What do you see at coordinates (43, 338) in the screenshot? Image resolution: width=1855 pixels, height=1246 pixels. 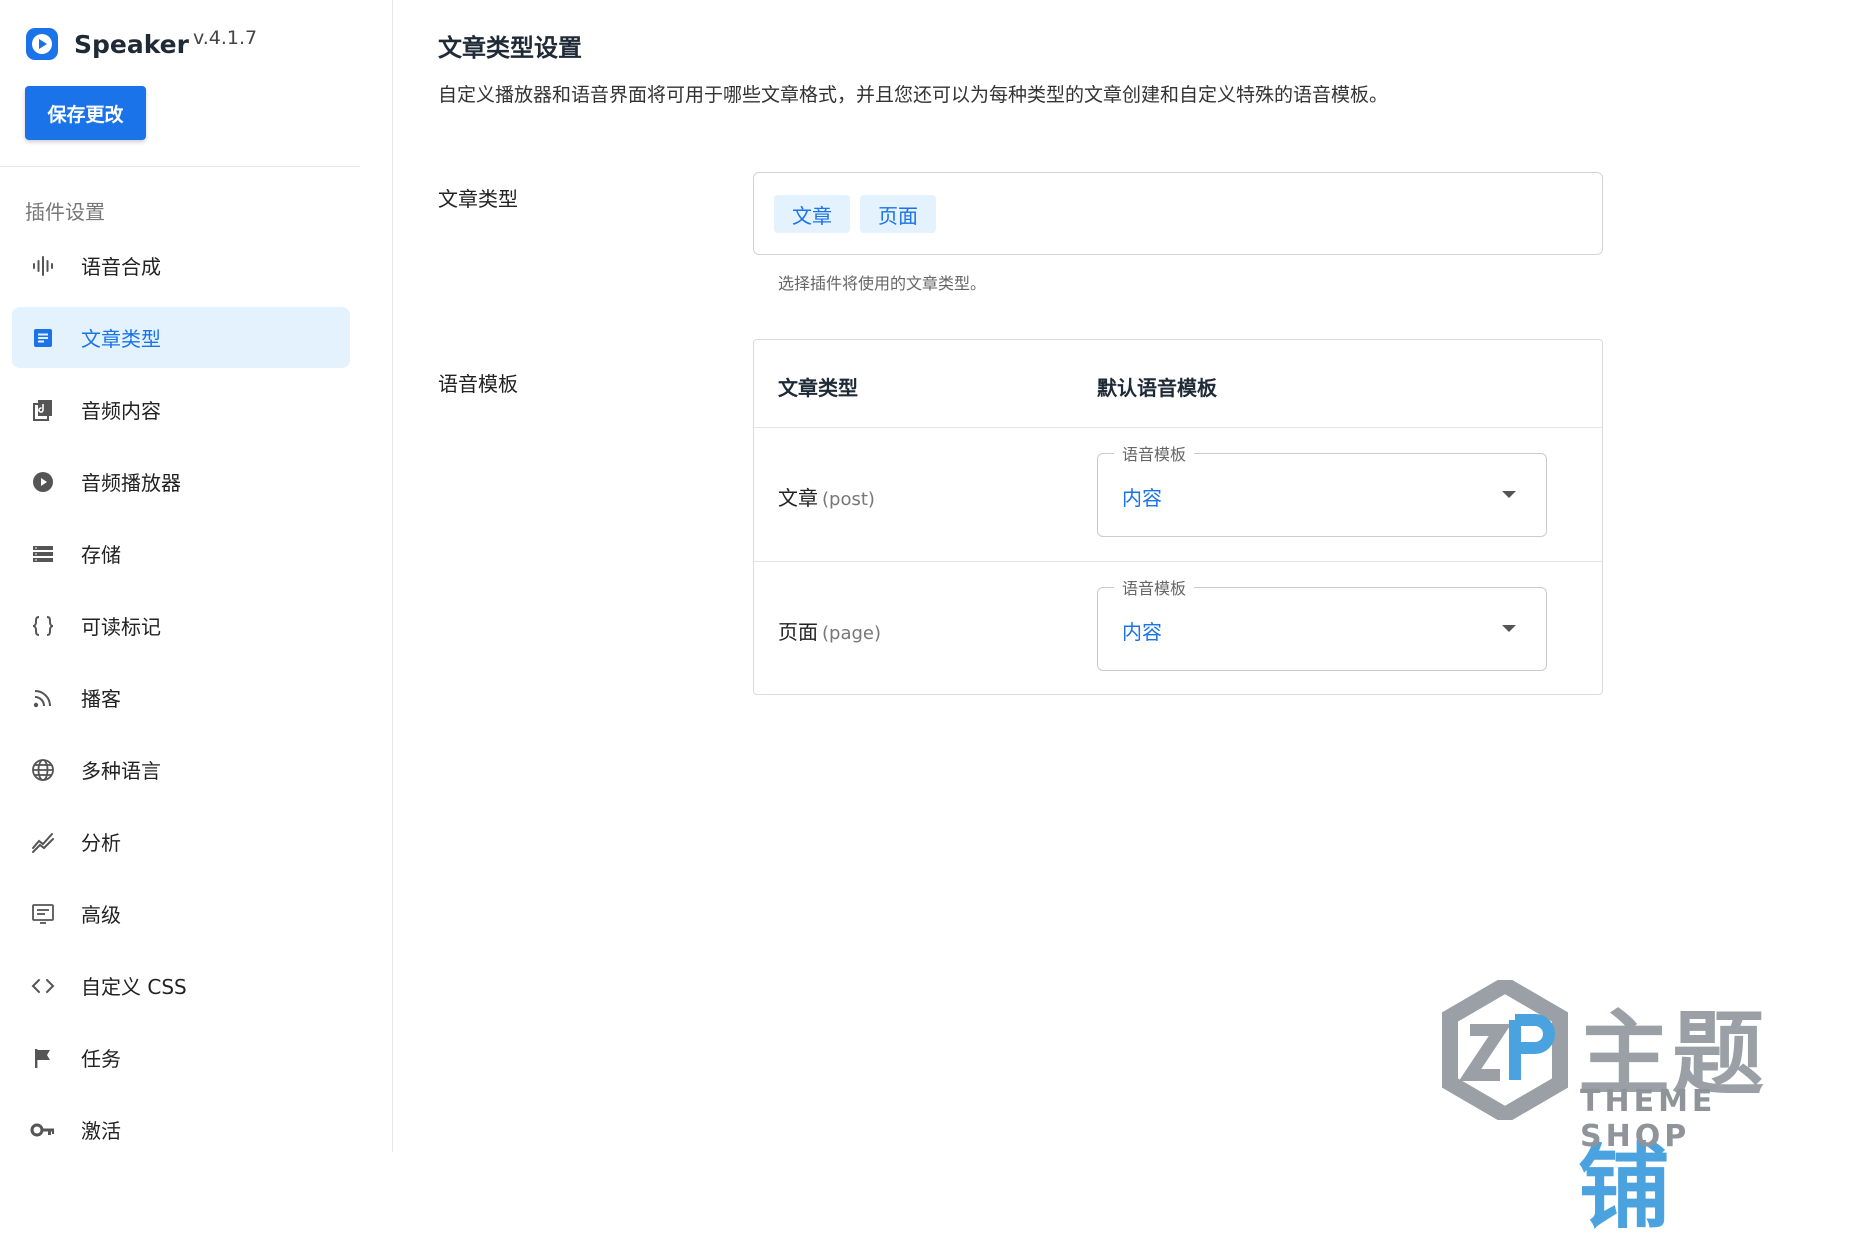 I see `document-icon` at bounding box center [43, 338].